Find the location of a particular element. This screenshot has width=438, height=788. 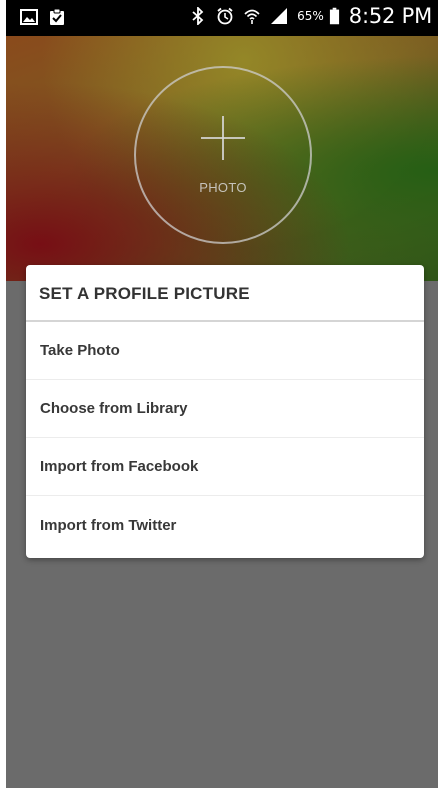

battery-icon is located at coordinates (334, 16).